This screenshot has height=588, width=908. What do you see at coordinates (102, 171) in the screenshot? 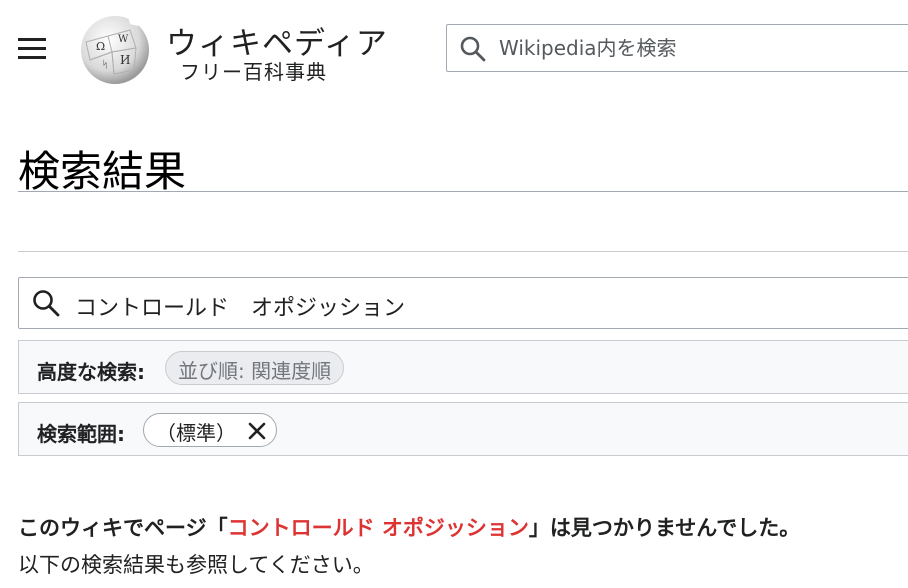
I see `page-title: 検索結果` at bounding box center [102, 171].